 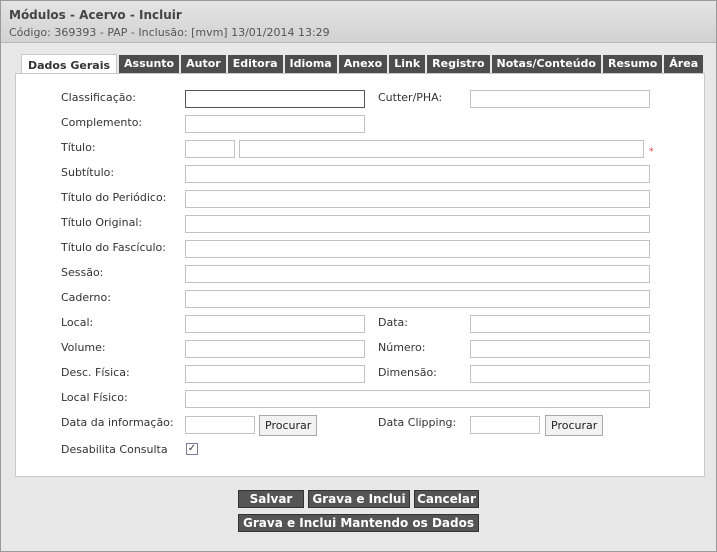 What do you see at coordinates (417, 274) in the screenshot?
I see `sessao-input` at bounding box center [417, 274].